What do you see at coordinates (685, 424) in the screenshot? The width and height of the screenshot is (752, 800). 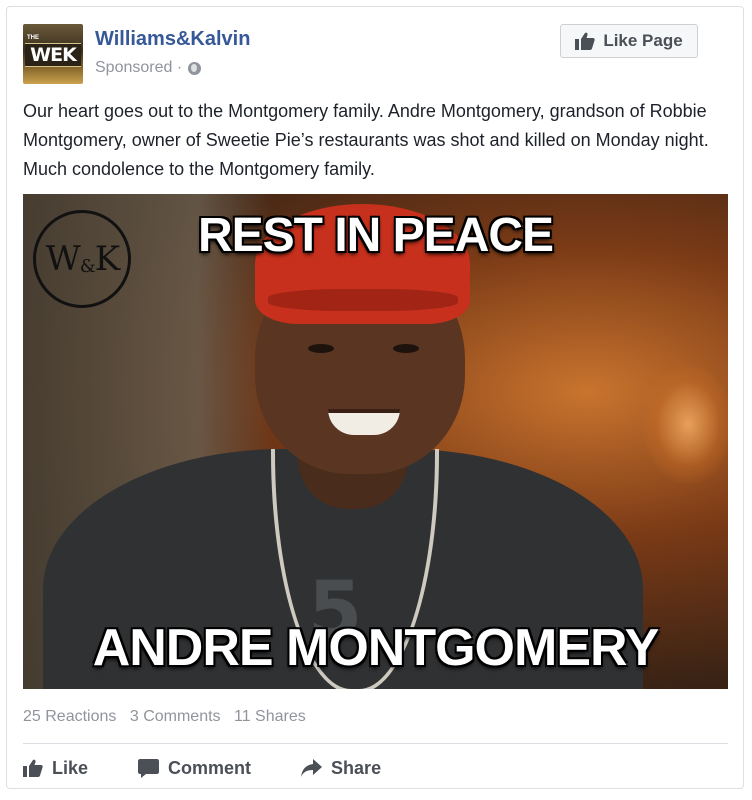 I see `background-lamp` at bounding box center [685, 424].